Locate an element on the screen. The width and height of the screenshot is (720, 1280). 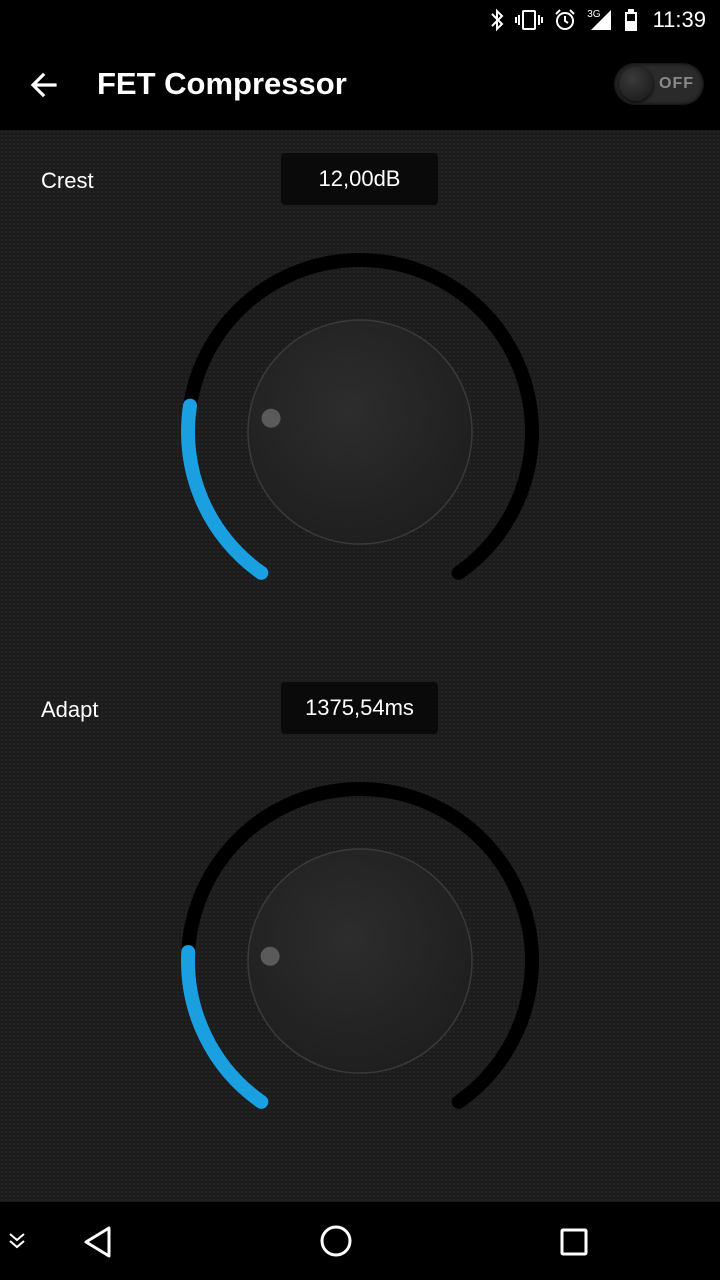
home-circle-icon is located at coordinates (336, 1241).